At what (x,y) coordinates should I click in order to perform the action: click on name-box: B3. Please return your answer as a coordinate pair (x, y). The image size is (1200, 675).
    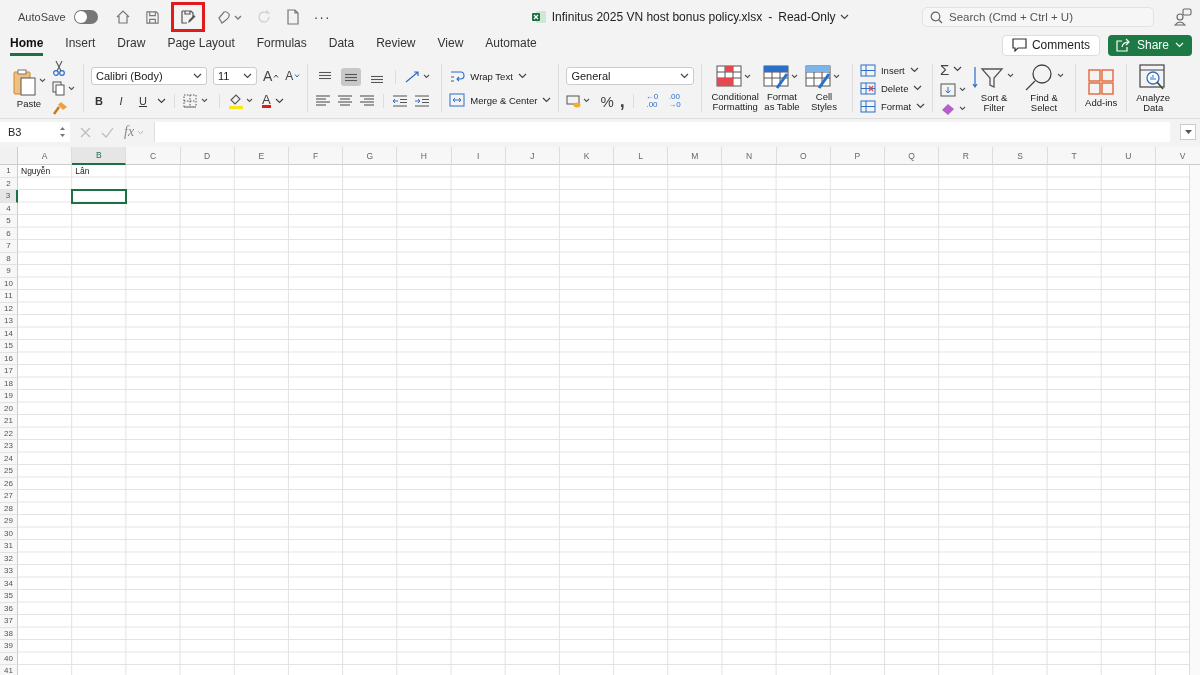
    Looking at the image, I should click on (35, 132).